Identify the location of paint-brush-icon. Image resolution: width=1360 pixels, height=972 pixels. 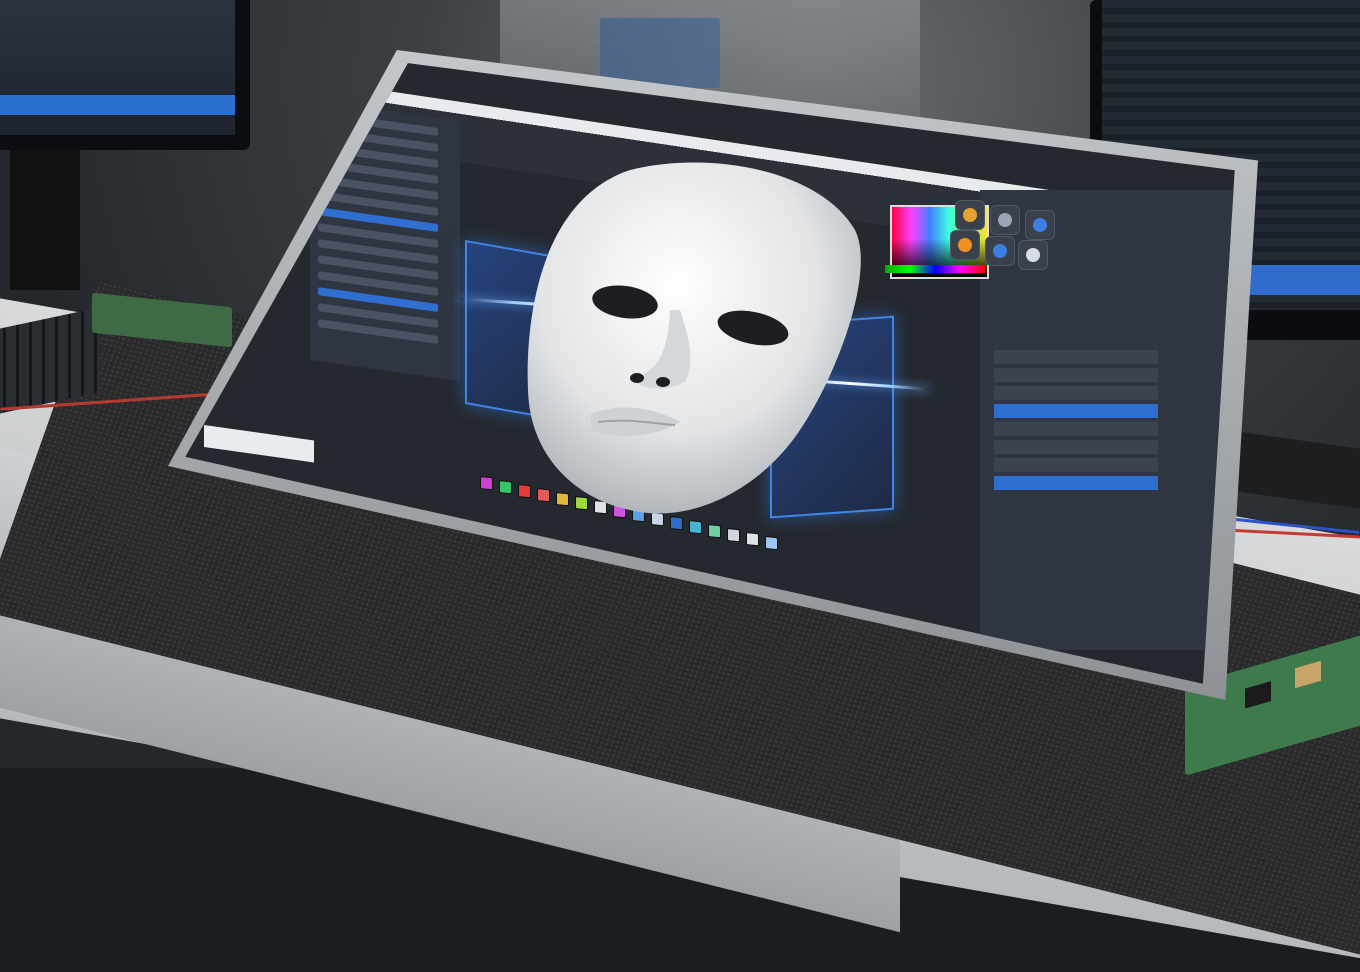
(970, 215).